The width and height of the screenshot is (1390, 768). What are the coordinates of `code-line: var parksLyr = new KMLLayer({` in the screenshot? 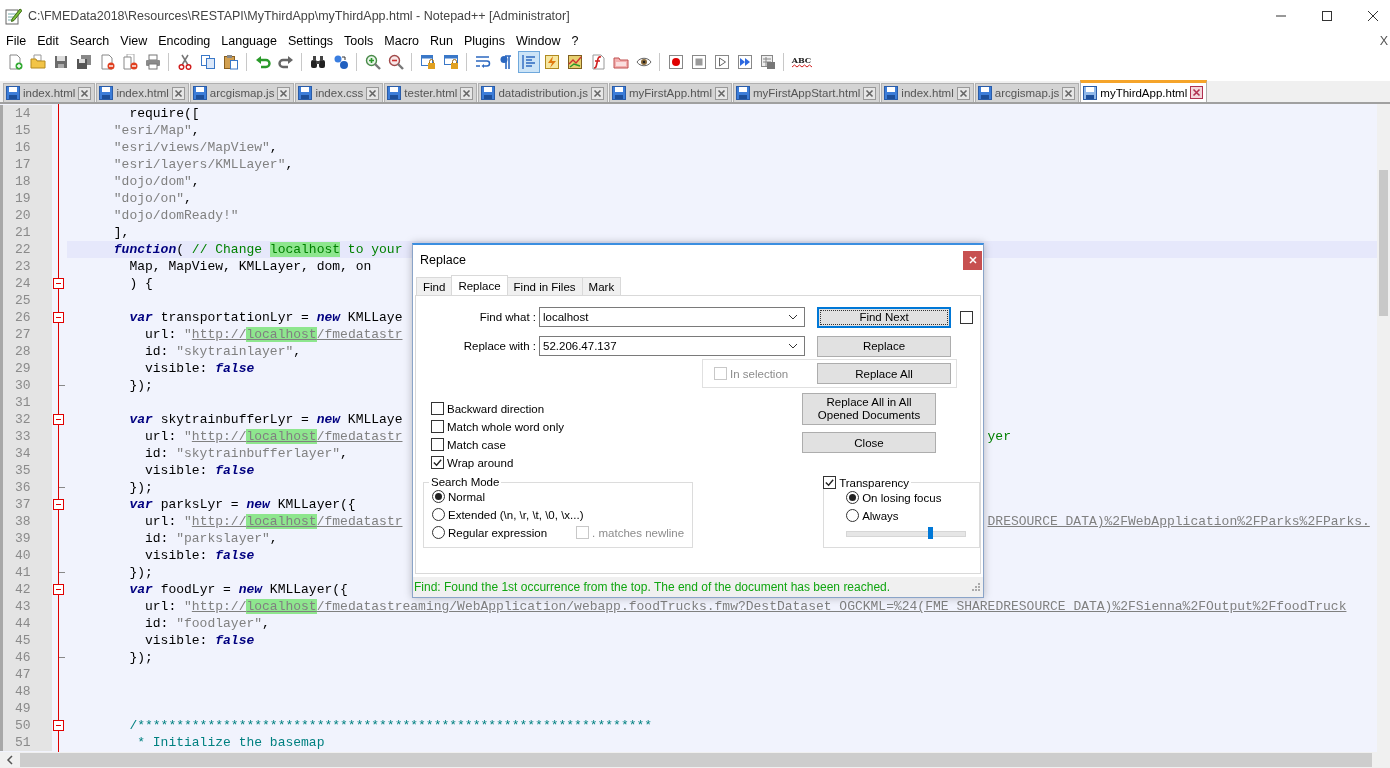 It's located at (242, 504).